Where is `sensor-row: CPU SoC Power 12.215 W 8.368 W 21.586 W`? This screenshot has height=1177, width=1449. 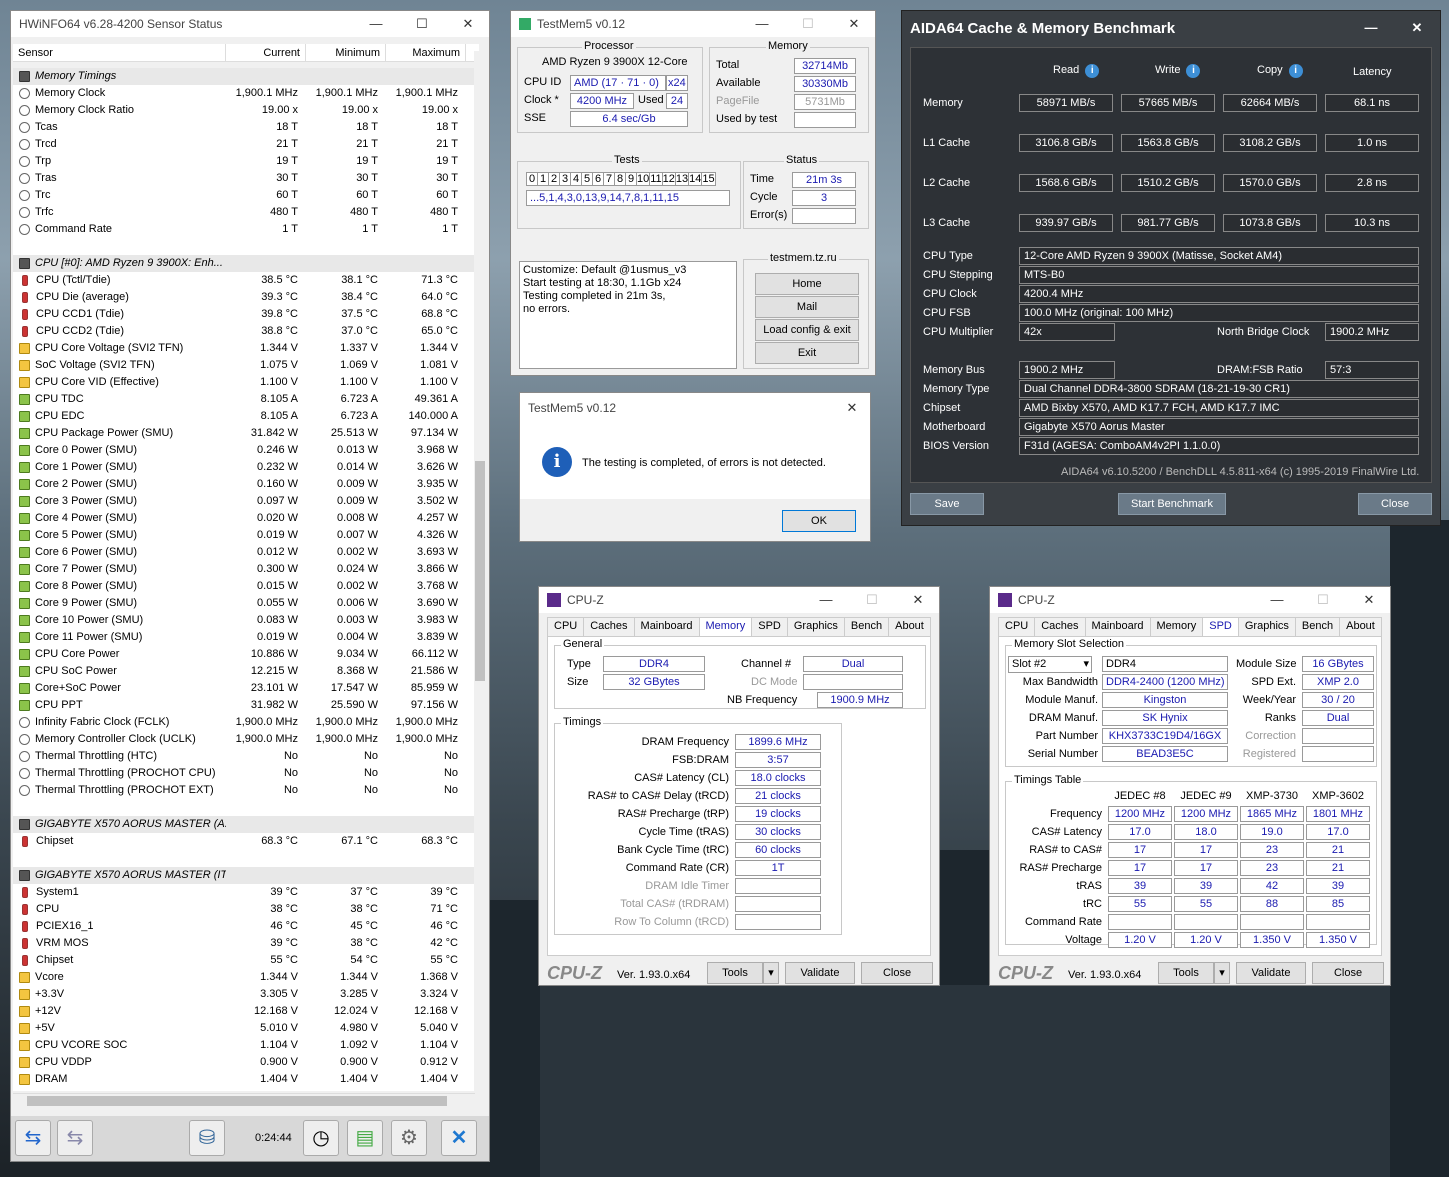 sensor-row: CPU SoC Power 12.215 W 8.368 W 21.586 W is located at coordinates (246, 671).